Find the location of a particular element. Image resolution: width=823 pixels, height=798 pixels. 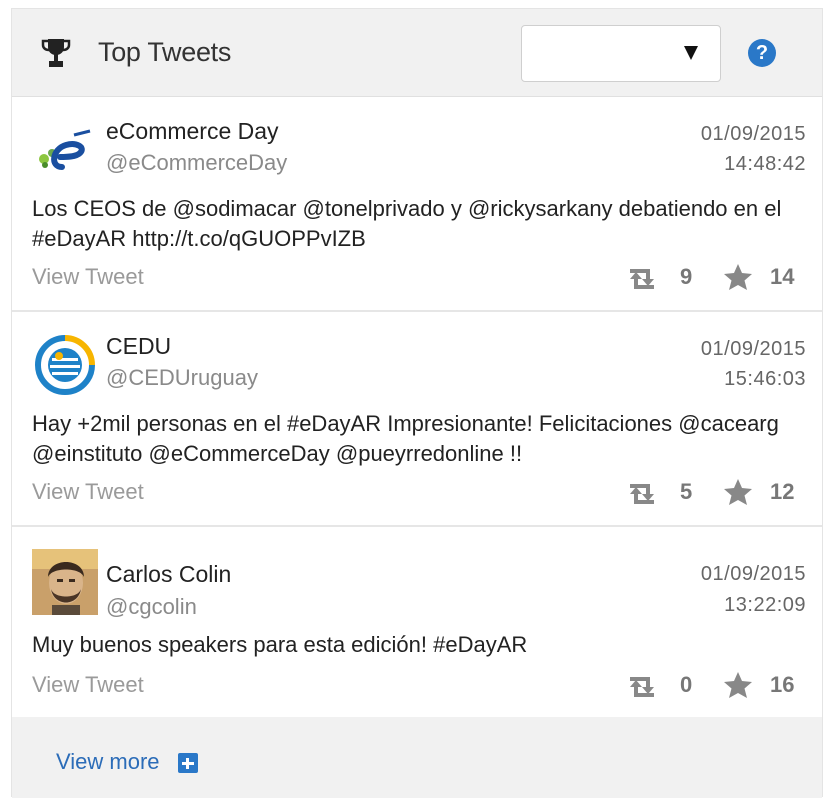

tweet-time: 15:46:03 is located at coordinates (765, 379).